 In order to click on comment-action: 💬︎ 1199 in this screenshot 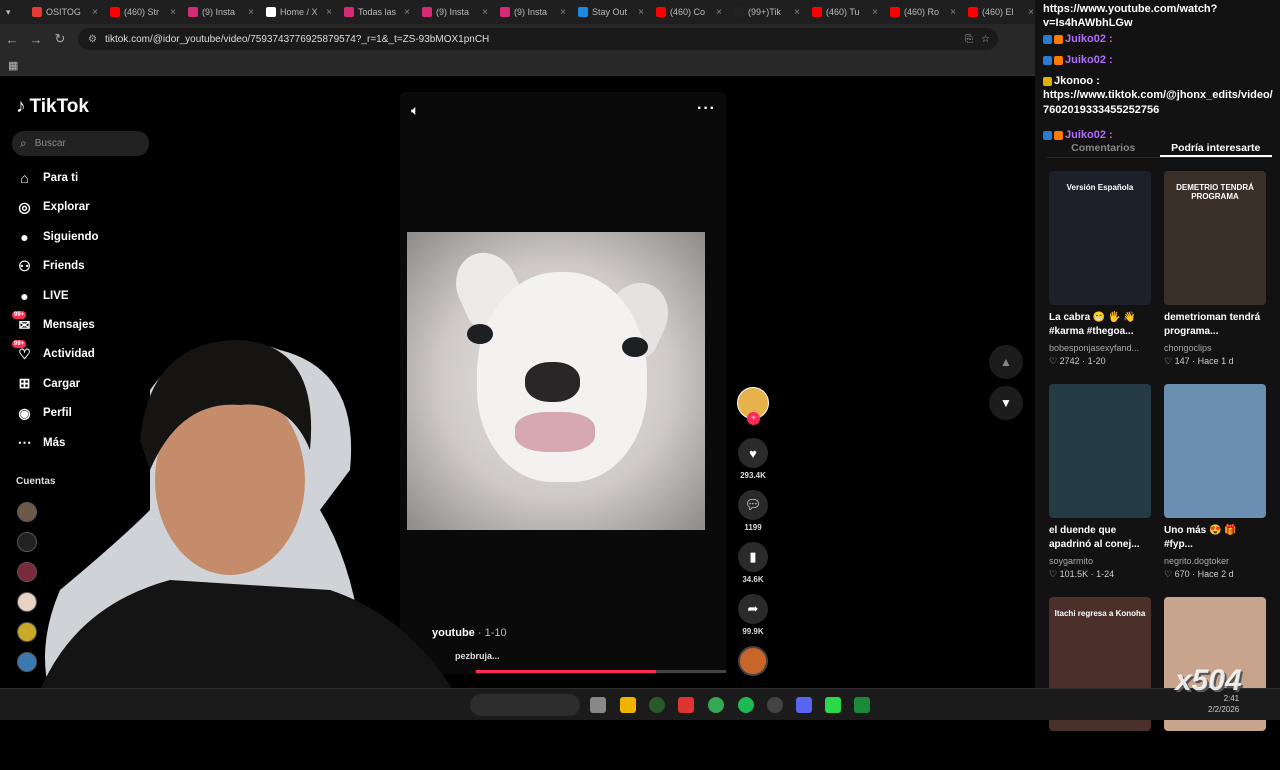, I will do `click(753, 511)`.